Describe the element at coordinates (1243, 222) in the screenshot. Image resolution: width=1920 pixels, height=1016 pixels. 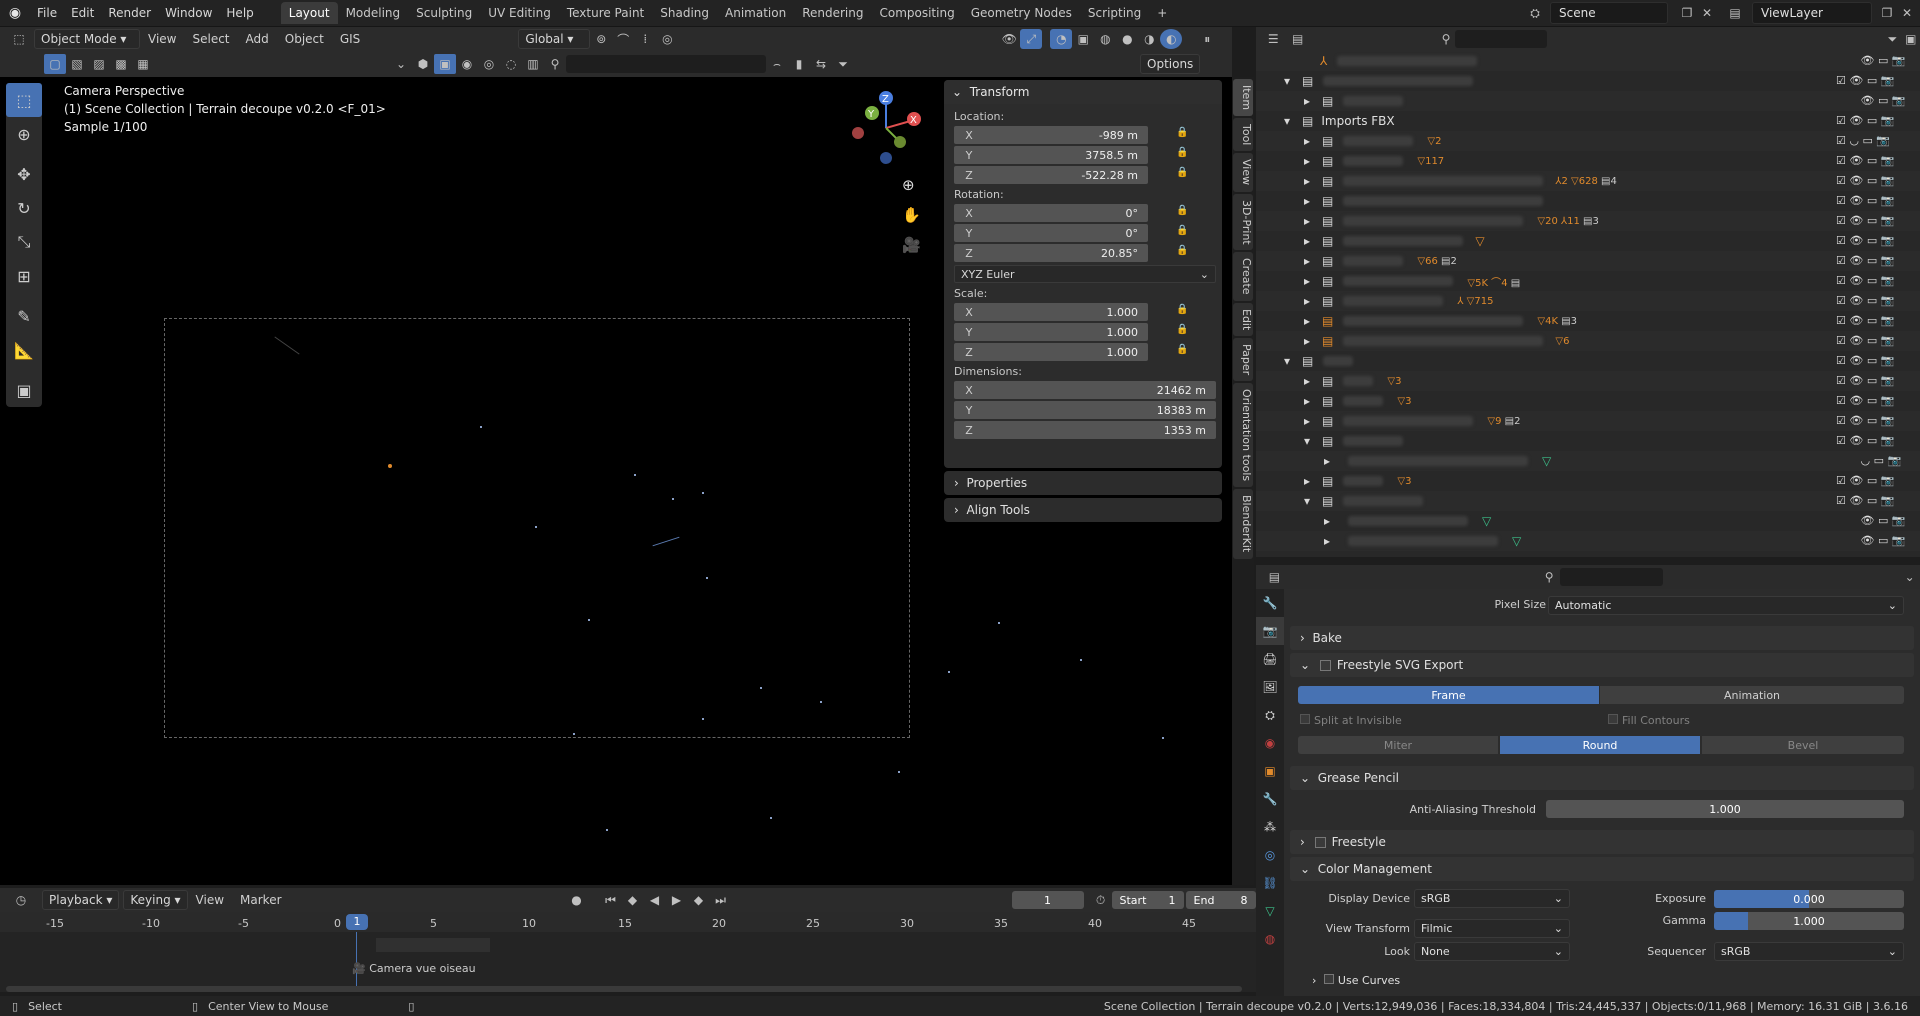
I see `tab-3d-print: 3D-Print` at that location.